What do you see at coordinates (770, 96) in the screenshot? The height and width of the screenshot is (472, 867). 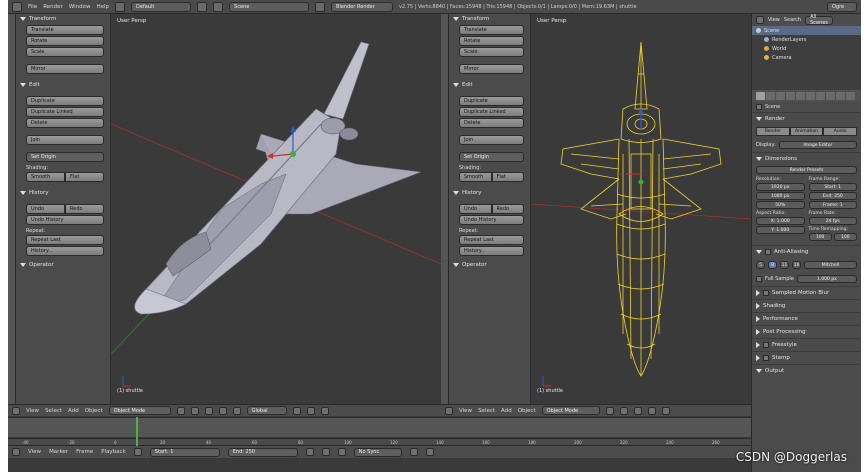 I see `render-layers-tab-icon` at bounding box center [770, 96].